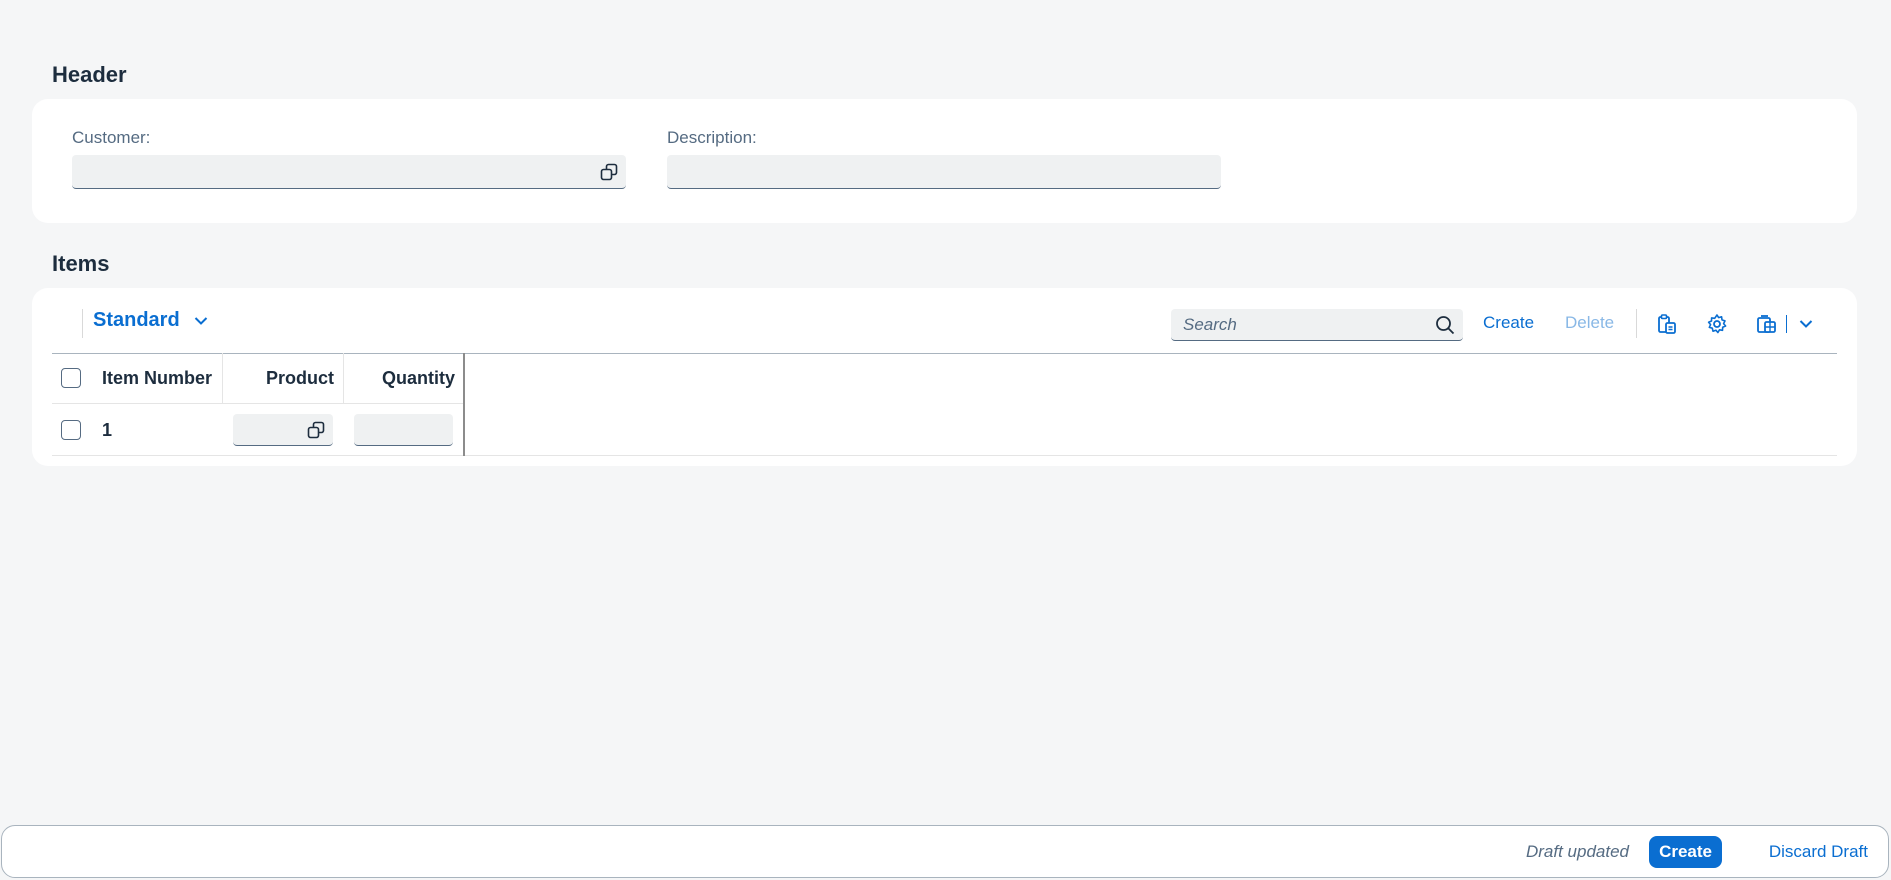  What do you see at coordinates (1508, 323) in the screenshot?
I see `create-item-button: Create` at bounding box center [1508, 323].